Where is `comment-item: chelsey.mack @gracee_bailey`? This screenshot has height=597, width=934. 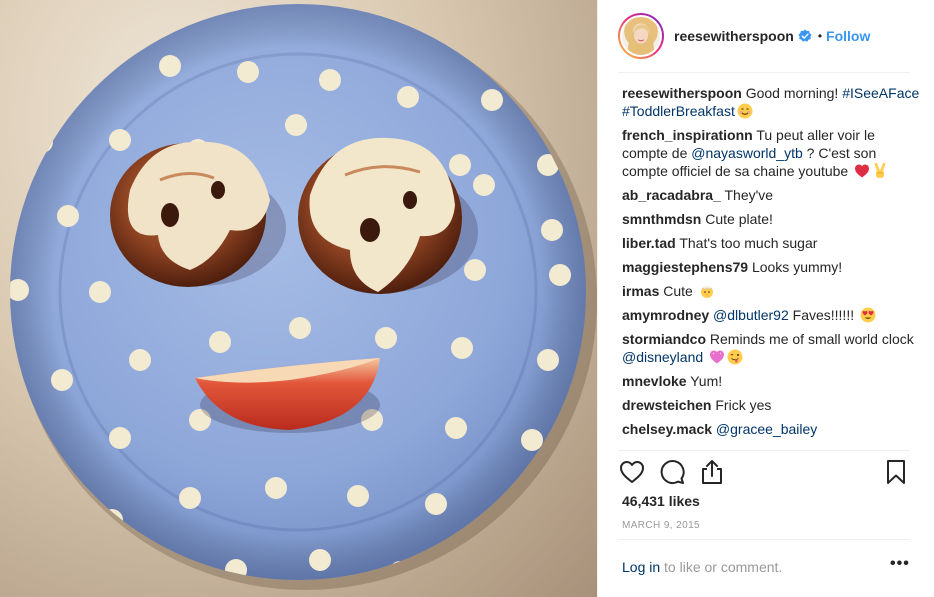
comment-item: chelsey.mack @gracee_bailey is located at coordinates (772, 429).